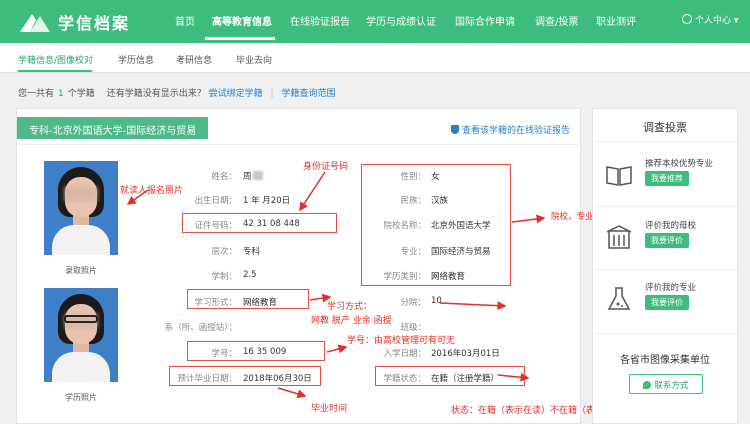 This screenshot has width=750, height=424. What do you see at coordinates (194, 59) in the screenshot?
I see `subnav-postgrad-info: 考研信息` at bounding box center [194, 59].